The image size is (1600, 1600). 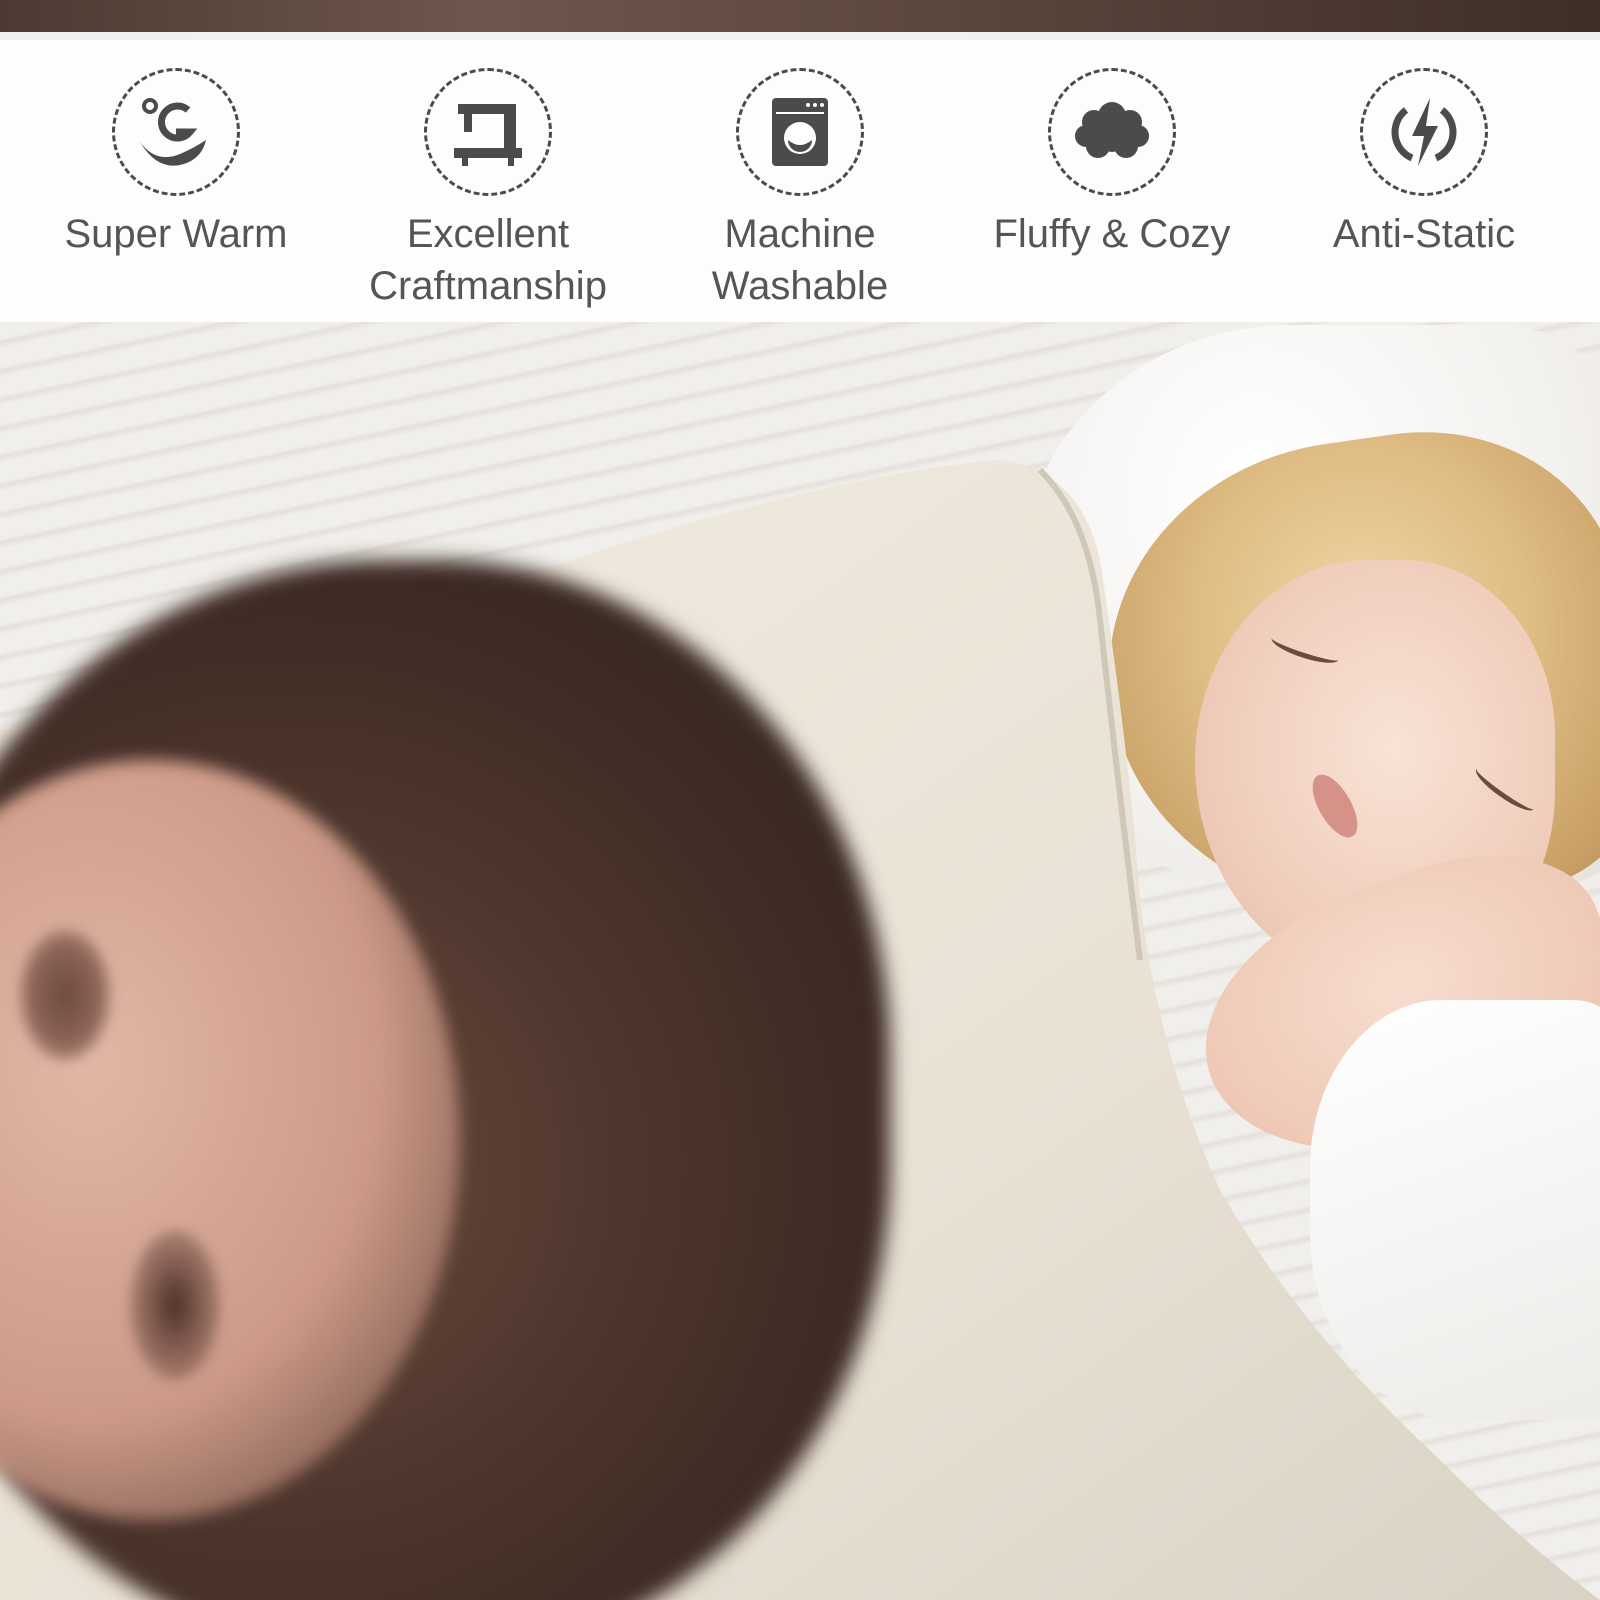 I want to click on sewing-machine-icon, so click(x=488, y=132).